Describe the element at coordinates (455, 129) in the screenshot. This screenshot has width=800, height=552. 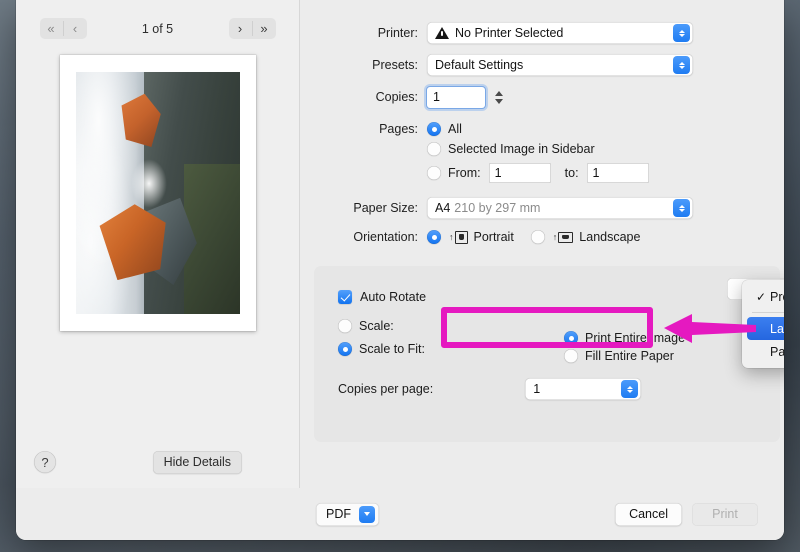
I see `pages-all-label: All` at that location.